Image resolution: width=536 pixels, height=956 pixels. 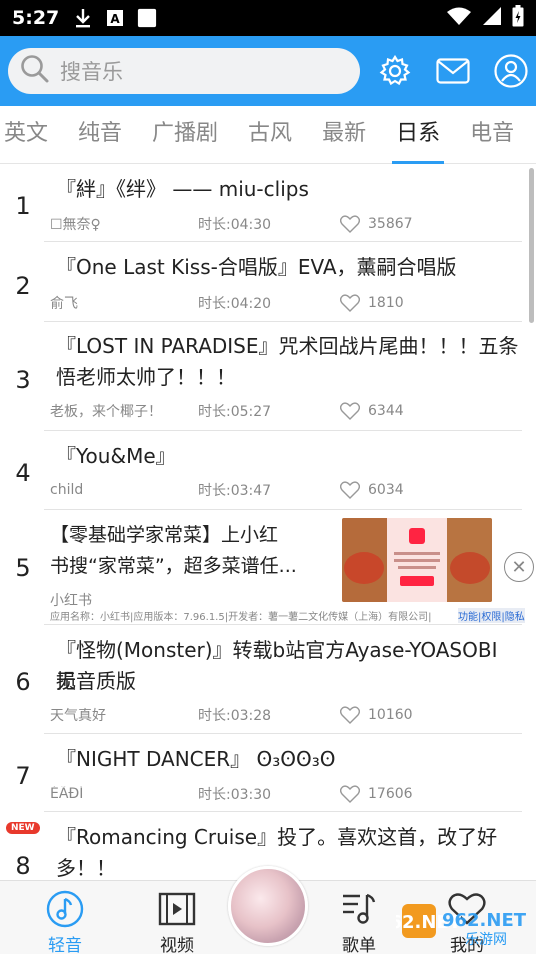 What do you see at coordinates (235, 795) in the screenshot?
I see `song-duration: 时长:03:30` at bounding box center [235, 795].